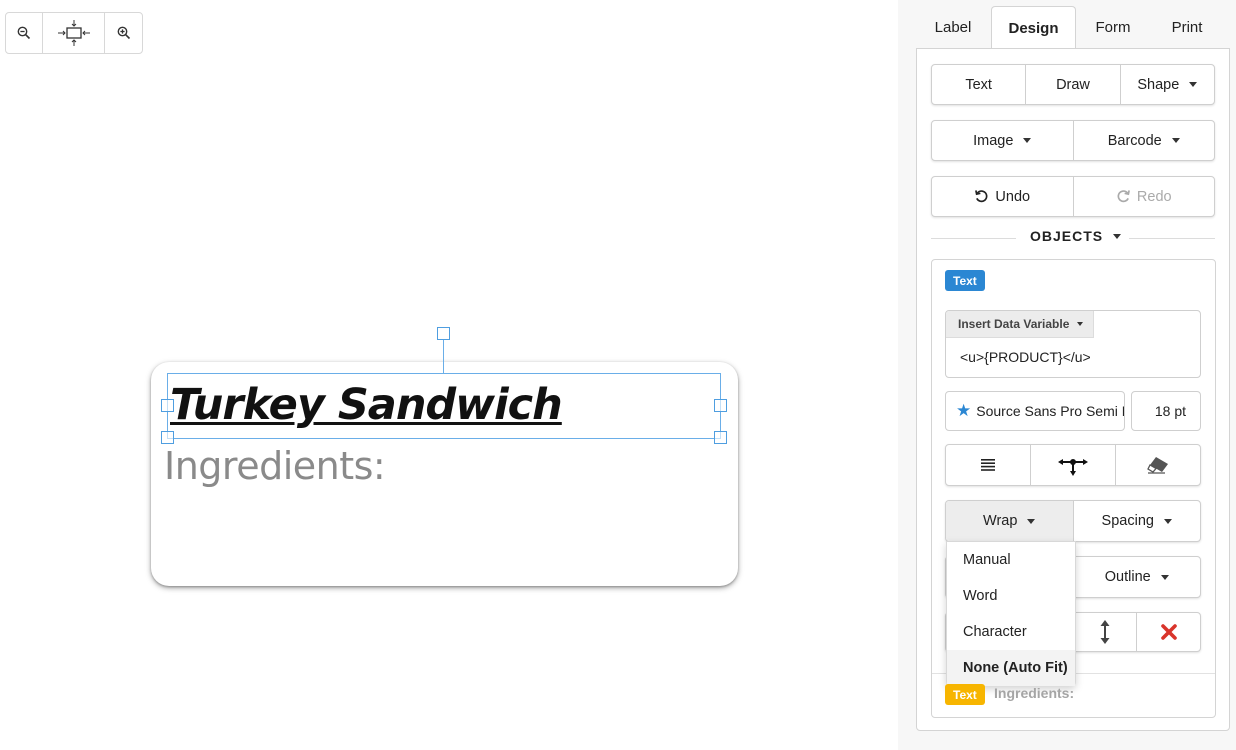  I want to click on panel-tabs: Label Design Form Print, so click(1073, 28).